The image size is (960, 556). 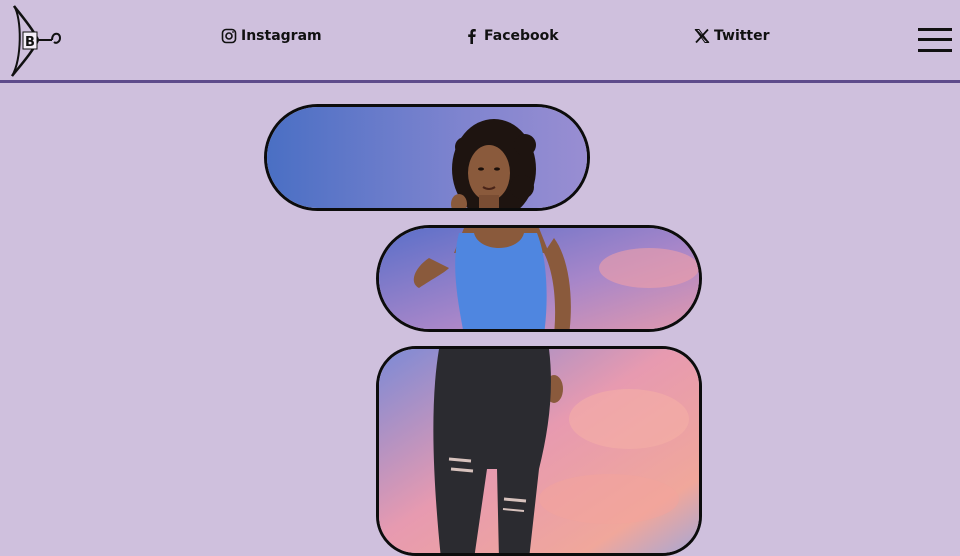 I want to click on facebook-link: Facebook, so click(x=511, y=36).